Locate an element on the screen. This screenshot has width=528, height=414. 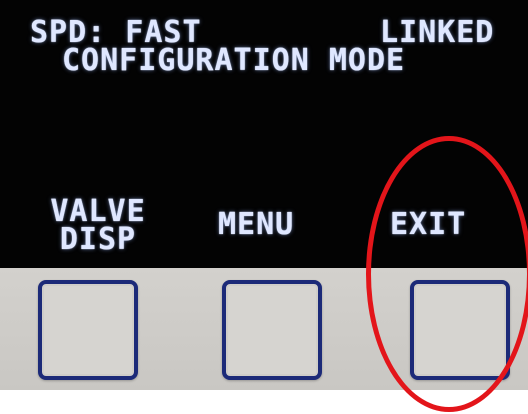
mode-title: CONFIGURATION MODE is located at coordinates (234, 60).